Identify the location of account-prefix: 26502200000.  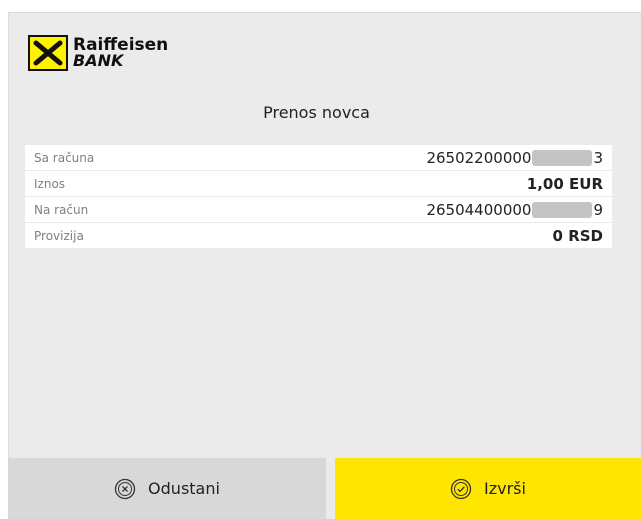
(479, 157).